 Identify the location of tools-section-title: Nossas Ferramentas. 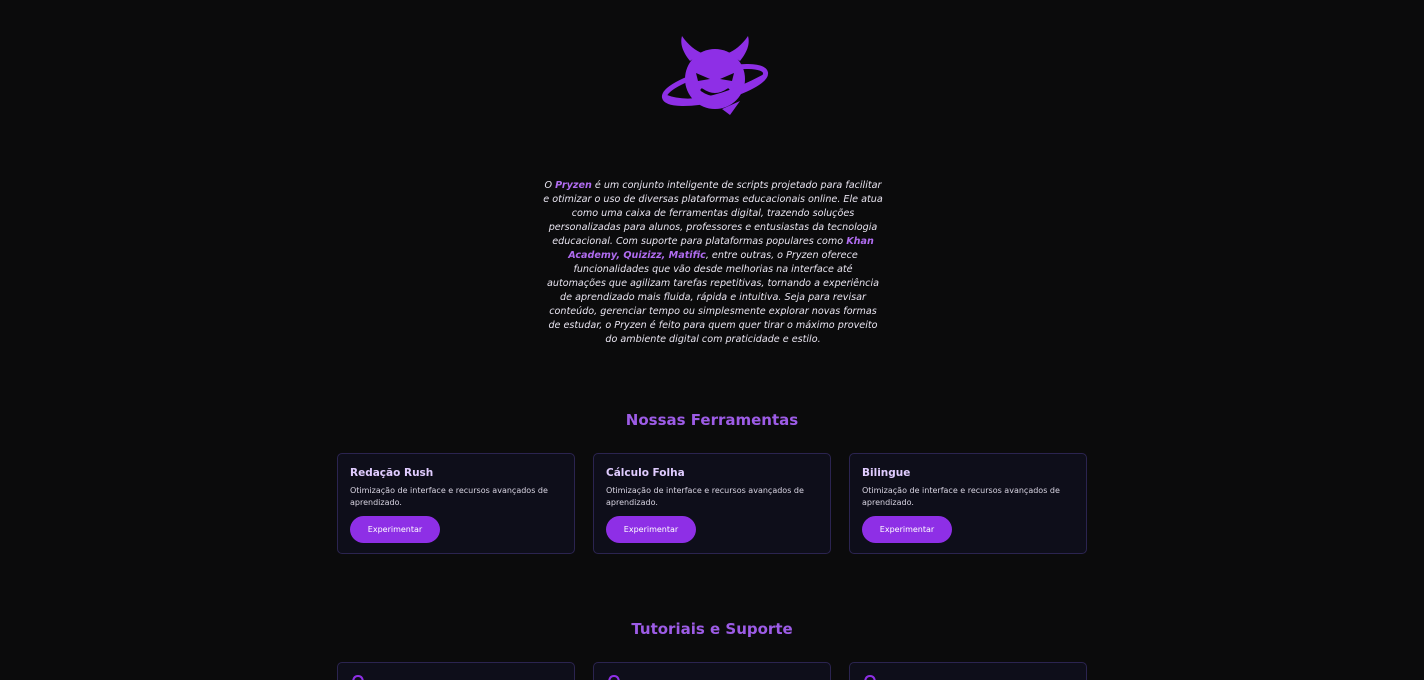
(712, 420).